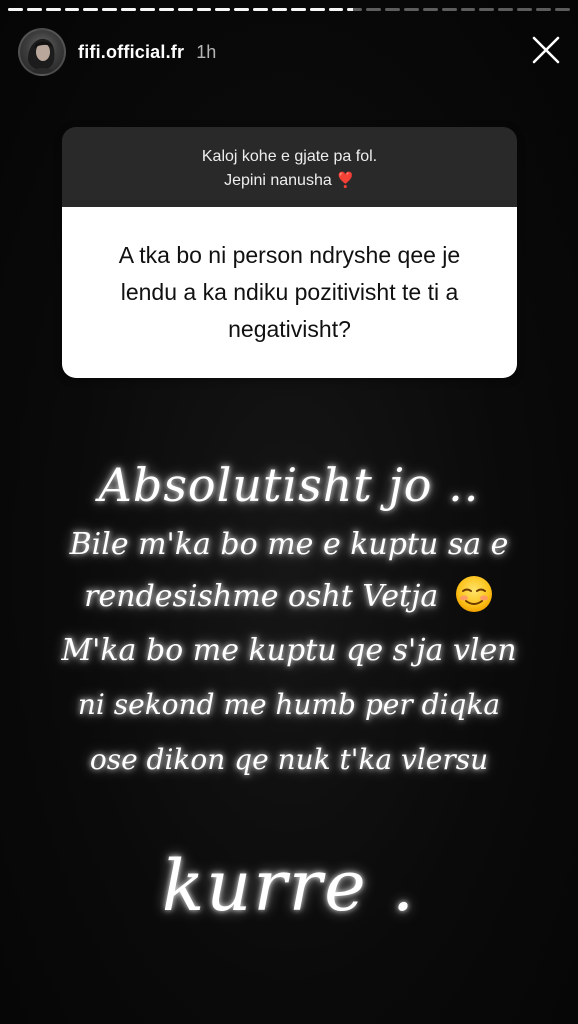 The height and width of the screenshot is (1024, 578). I want to click on avatar-portrait-icon, so click(42, 56).